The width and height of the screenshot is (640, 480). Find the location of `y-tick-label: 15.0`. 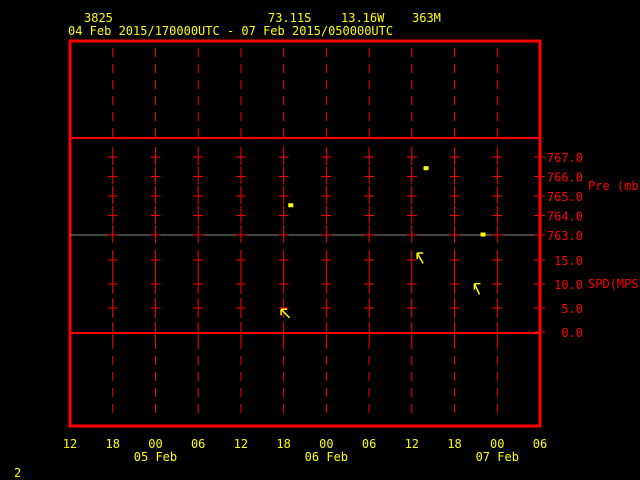

y-tick-label: 15.0 is located at coordinates (568, 261).